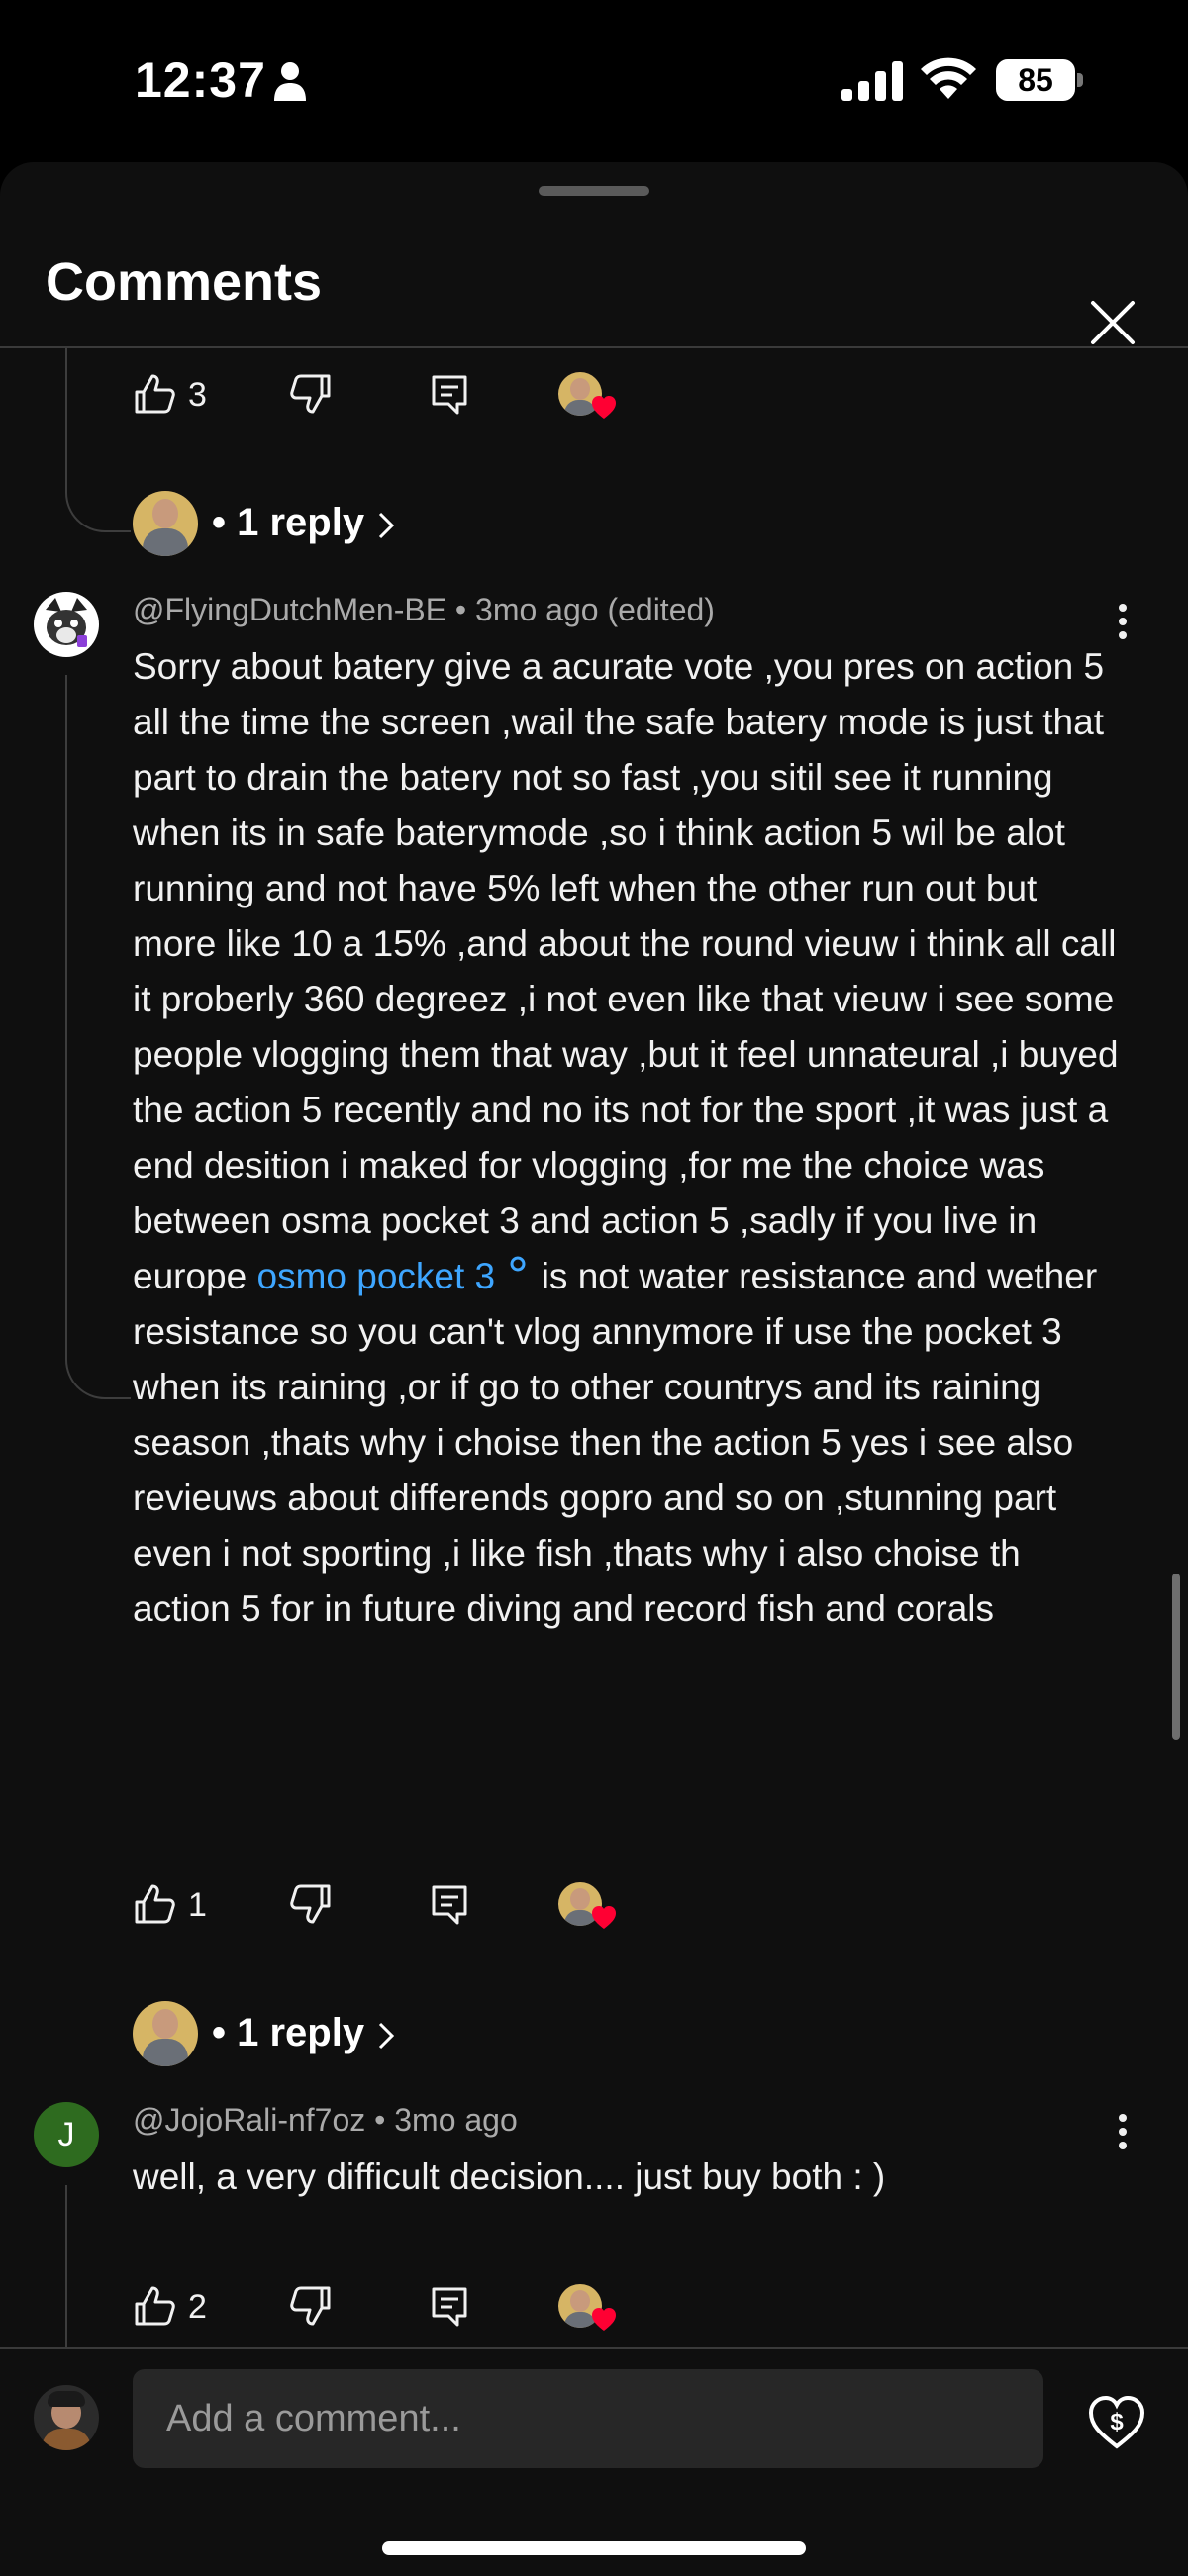  I want to click on home-indicator, so click(594, 2548).